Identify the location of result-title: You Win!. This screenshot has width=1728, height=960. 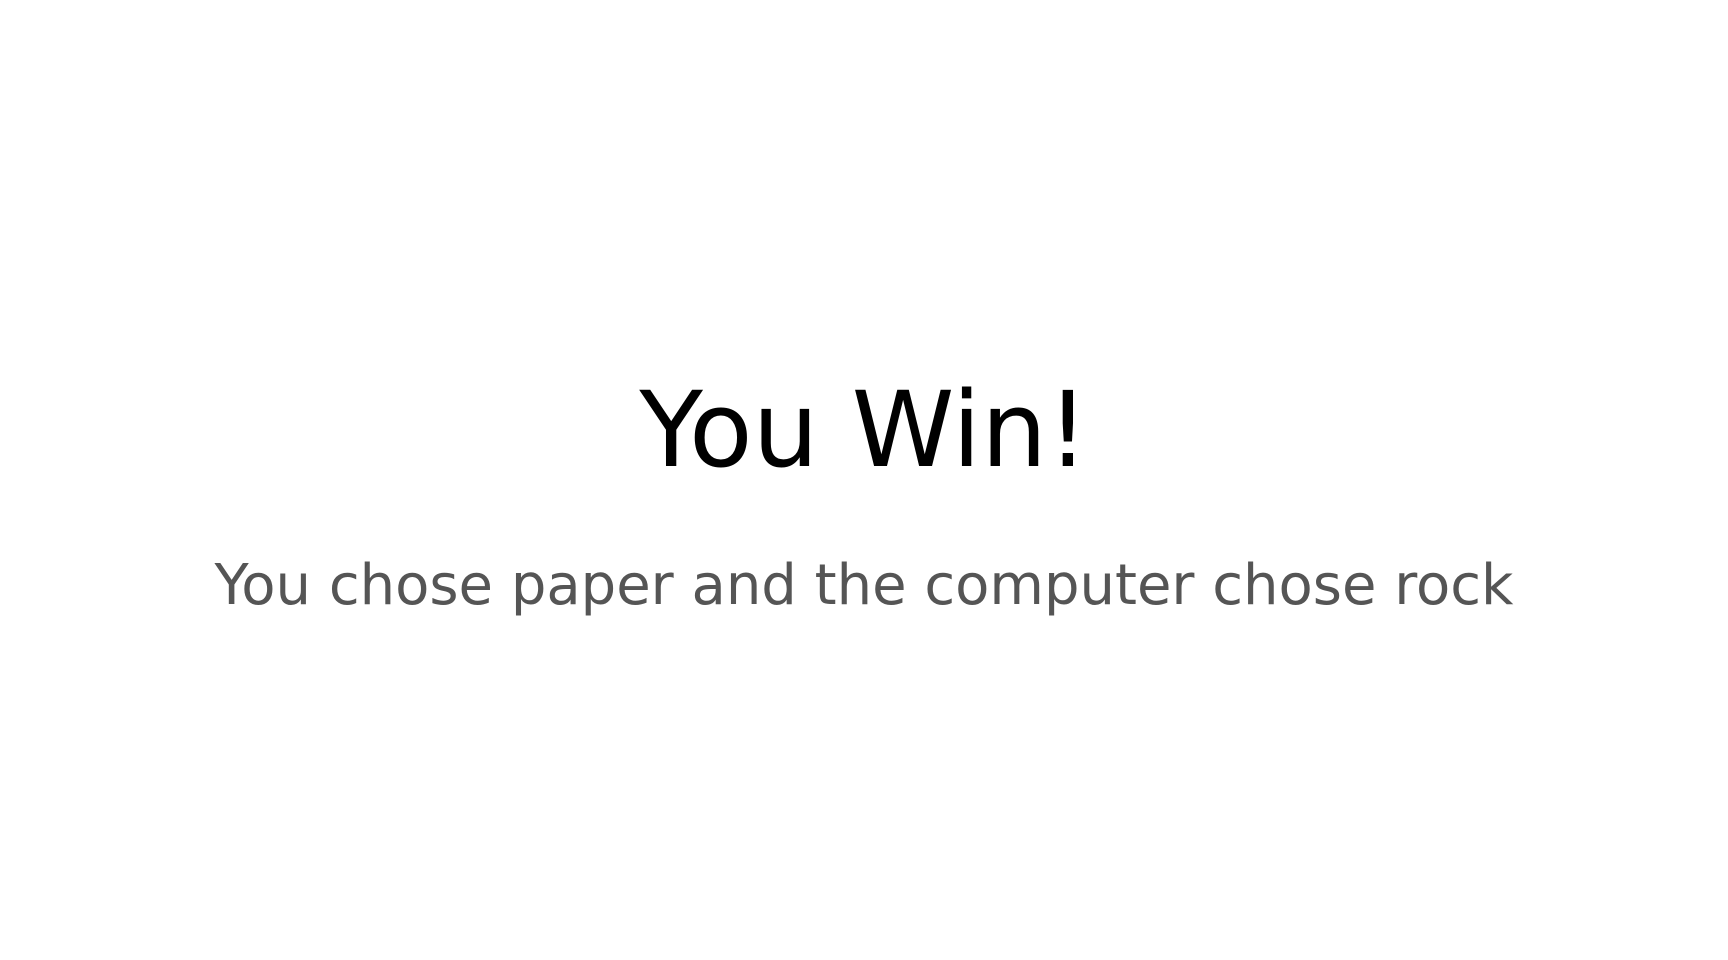
(864, 430).